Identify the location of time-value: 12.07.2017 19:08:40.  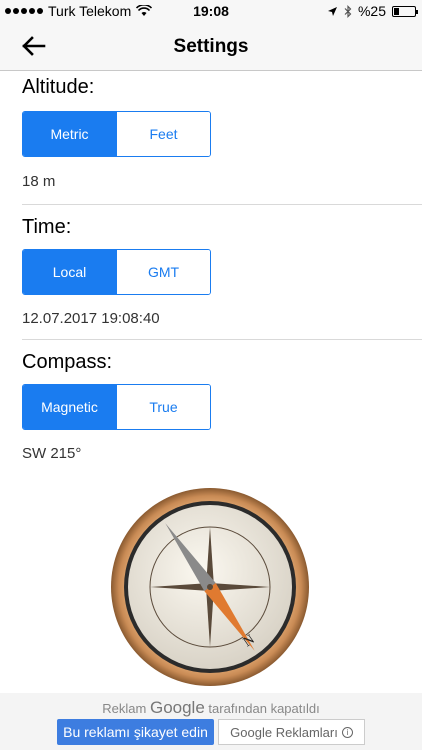
(91, 318).